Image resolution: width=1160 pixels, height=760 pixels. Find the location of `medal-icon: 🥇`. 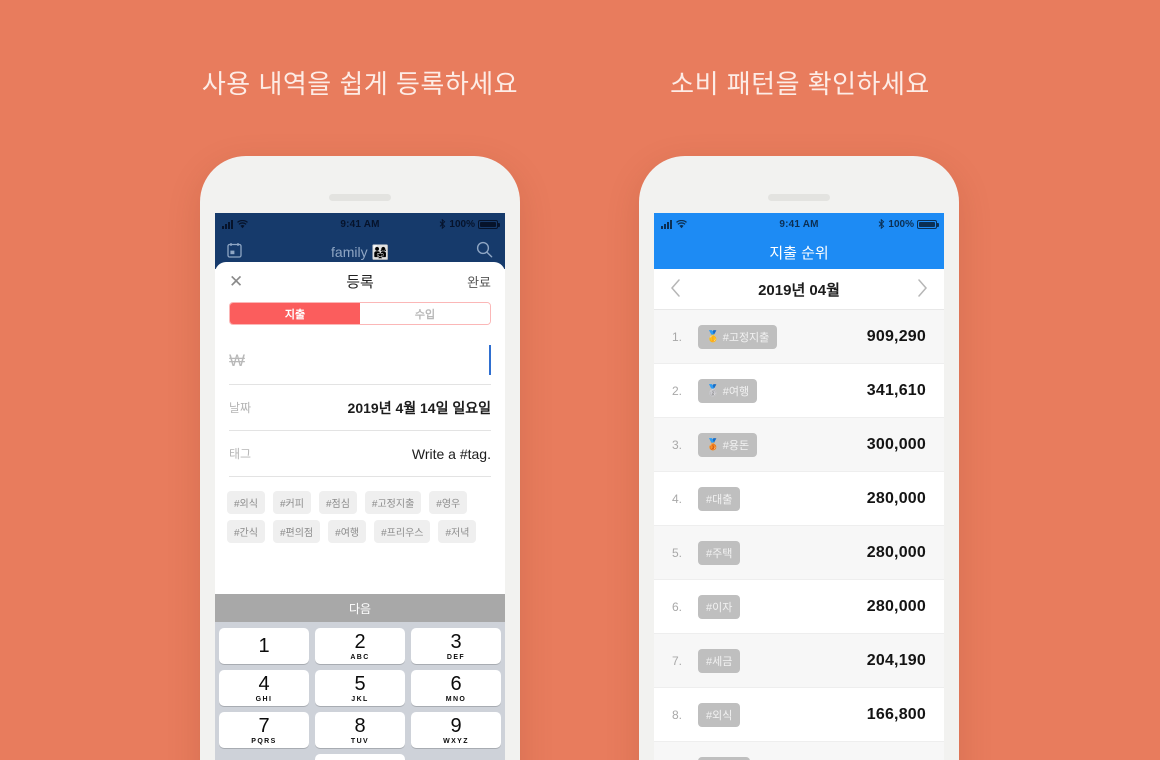

medal-icon: 🥇 is located at coordinates (713, 337).